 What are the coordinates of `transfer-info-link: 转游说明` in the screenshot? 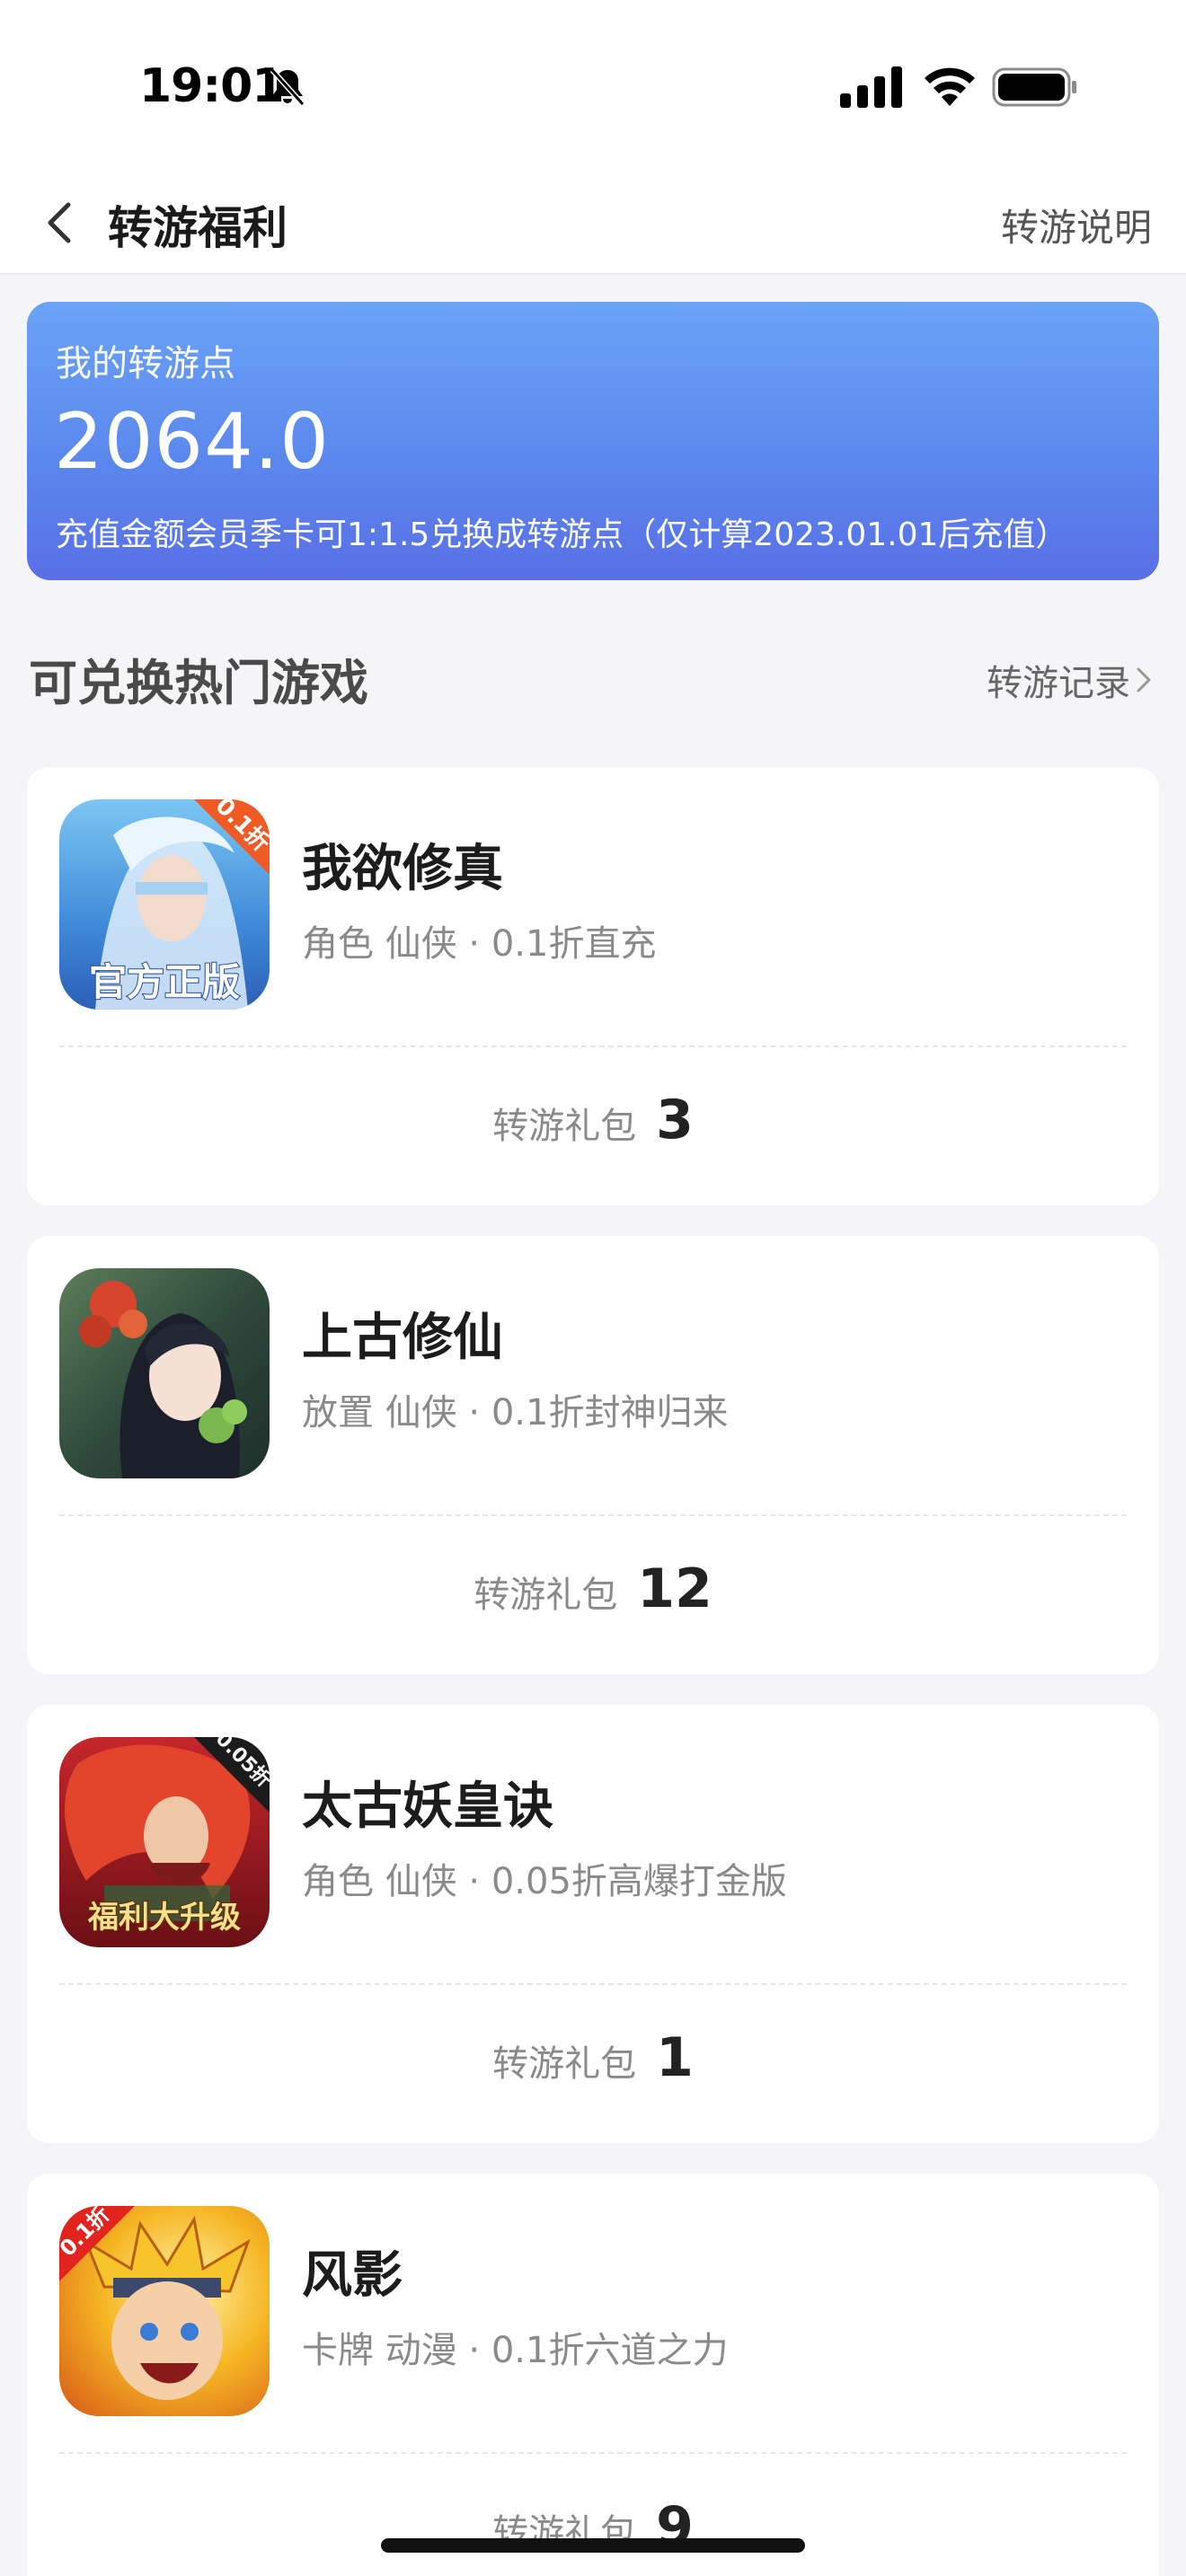 It's located at (1076, 225).